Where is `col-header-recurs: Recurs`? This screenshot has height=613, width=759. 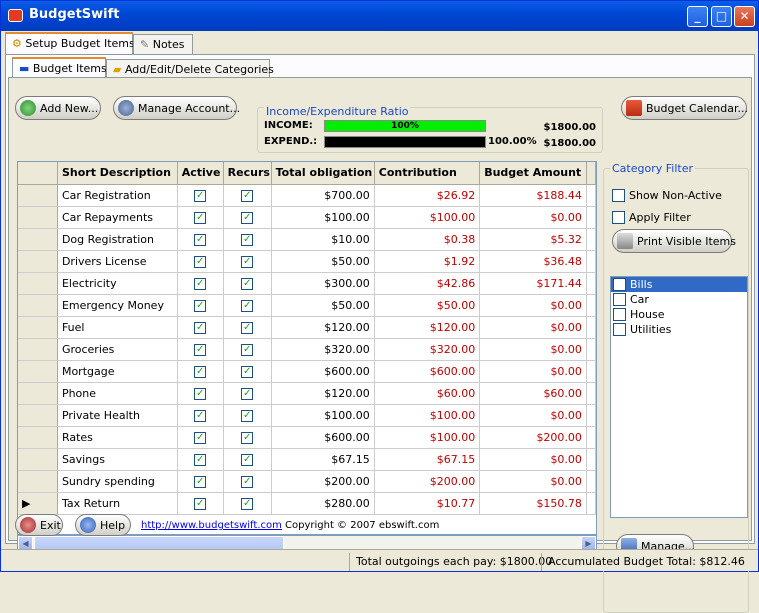 col-header-recurs: Recurs is located at coordinates (247, 173).